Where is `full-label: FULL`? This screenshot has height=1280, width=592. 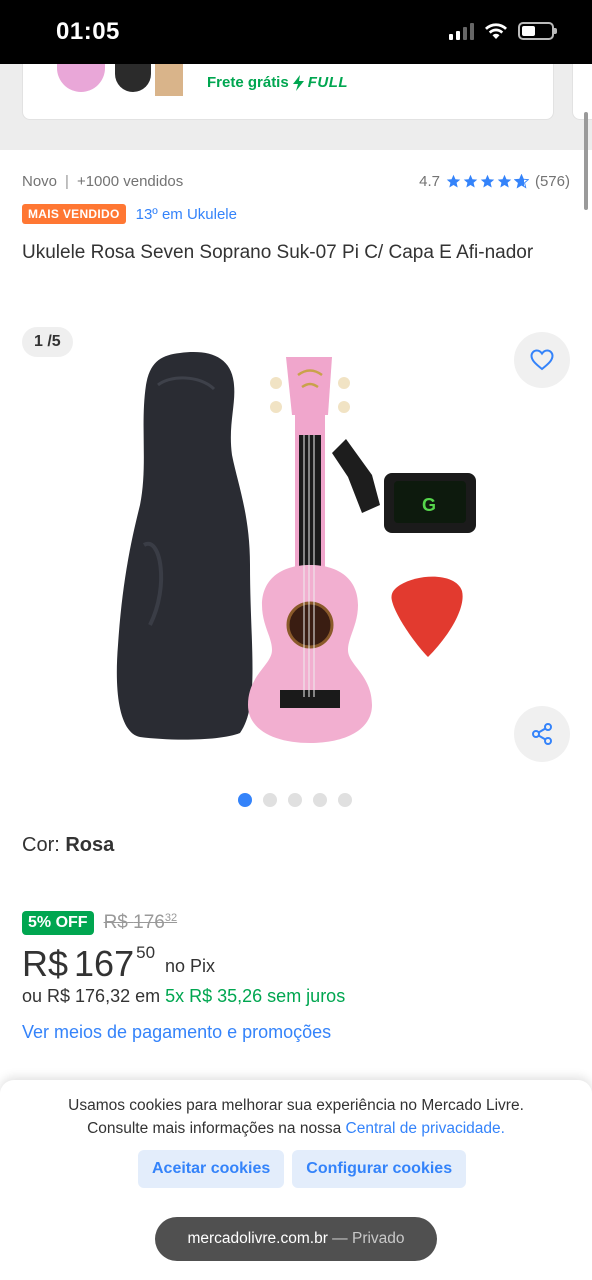
full-label: FULL is located at coordinates (328, 82).